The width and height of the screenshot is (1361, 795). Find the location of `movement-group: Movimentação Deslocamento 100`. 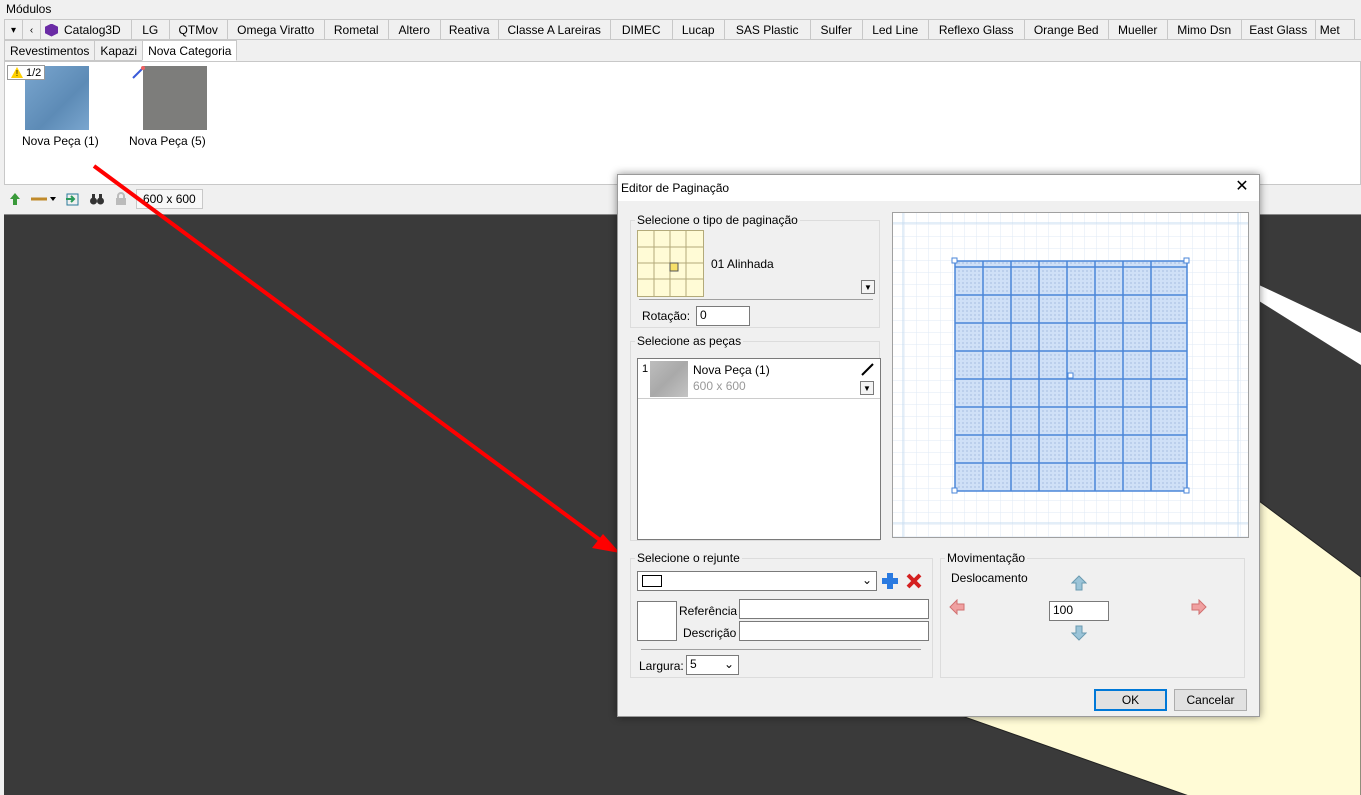

movement-group: Movimentação Deslocamento 100 is located at coordinates (1092, 614).